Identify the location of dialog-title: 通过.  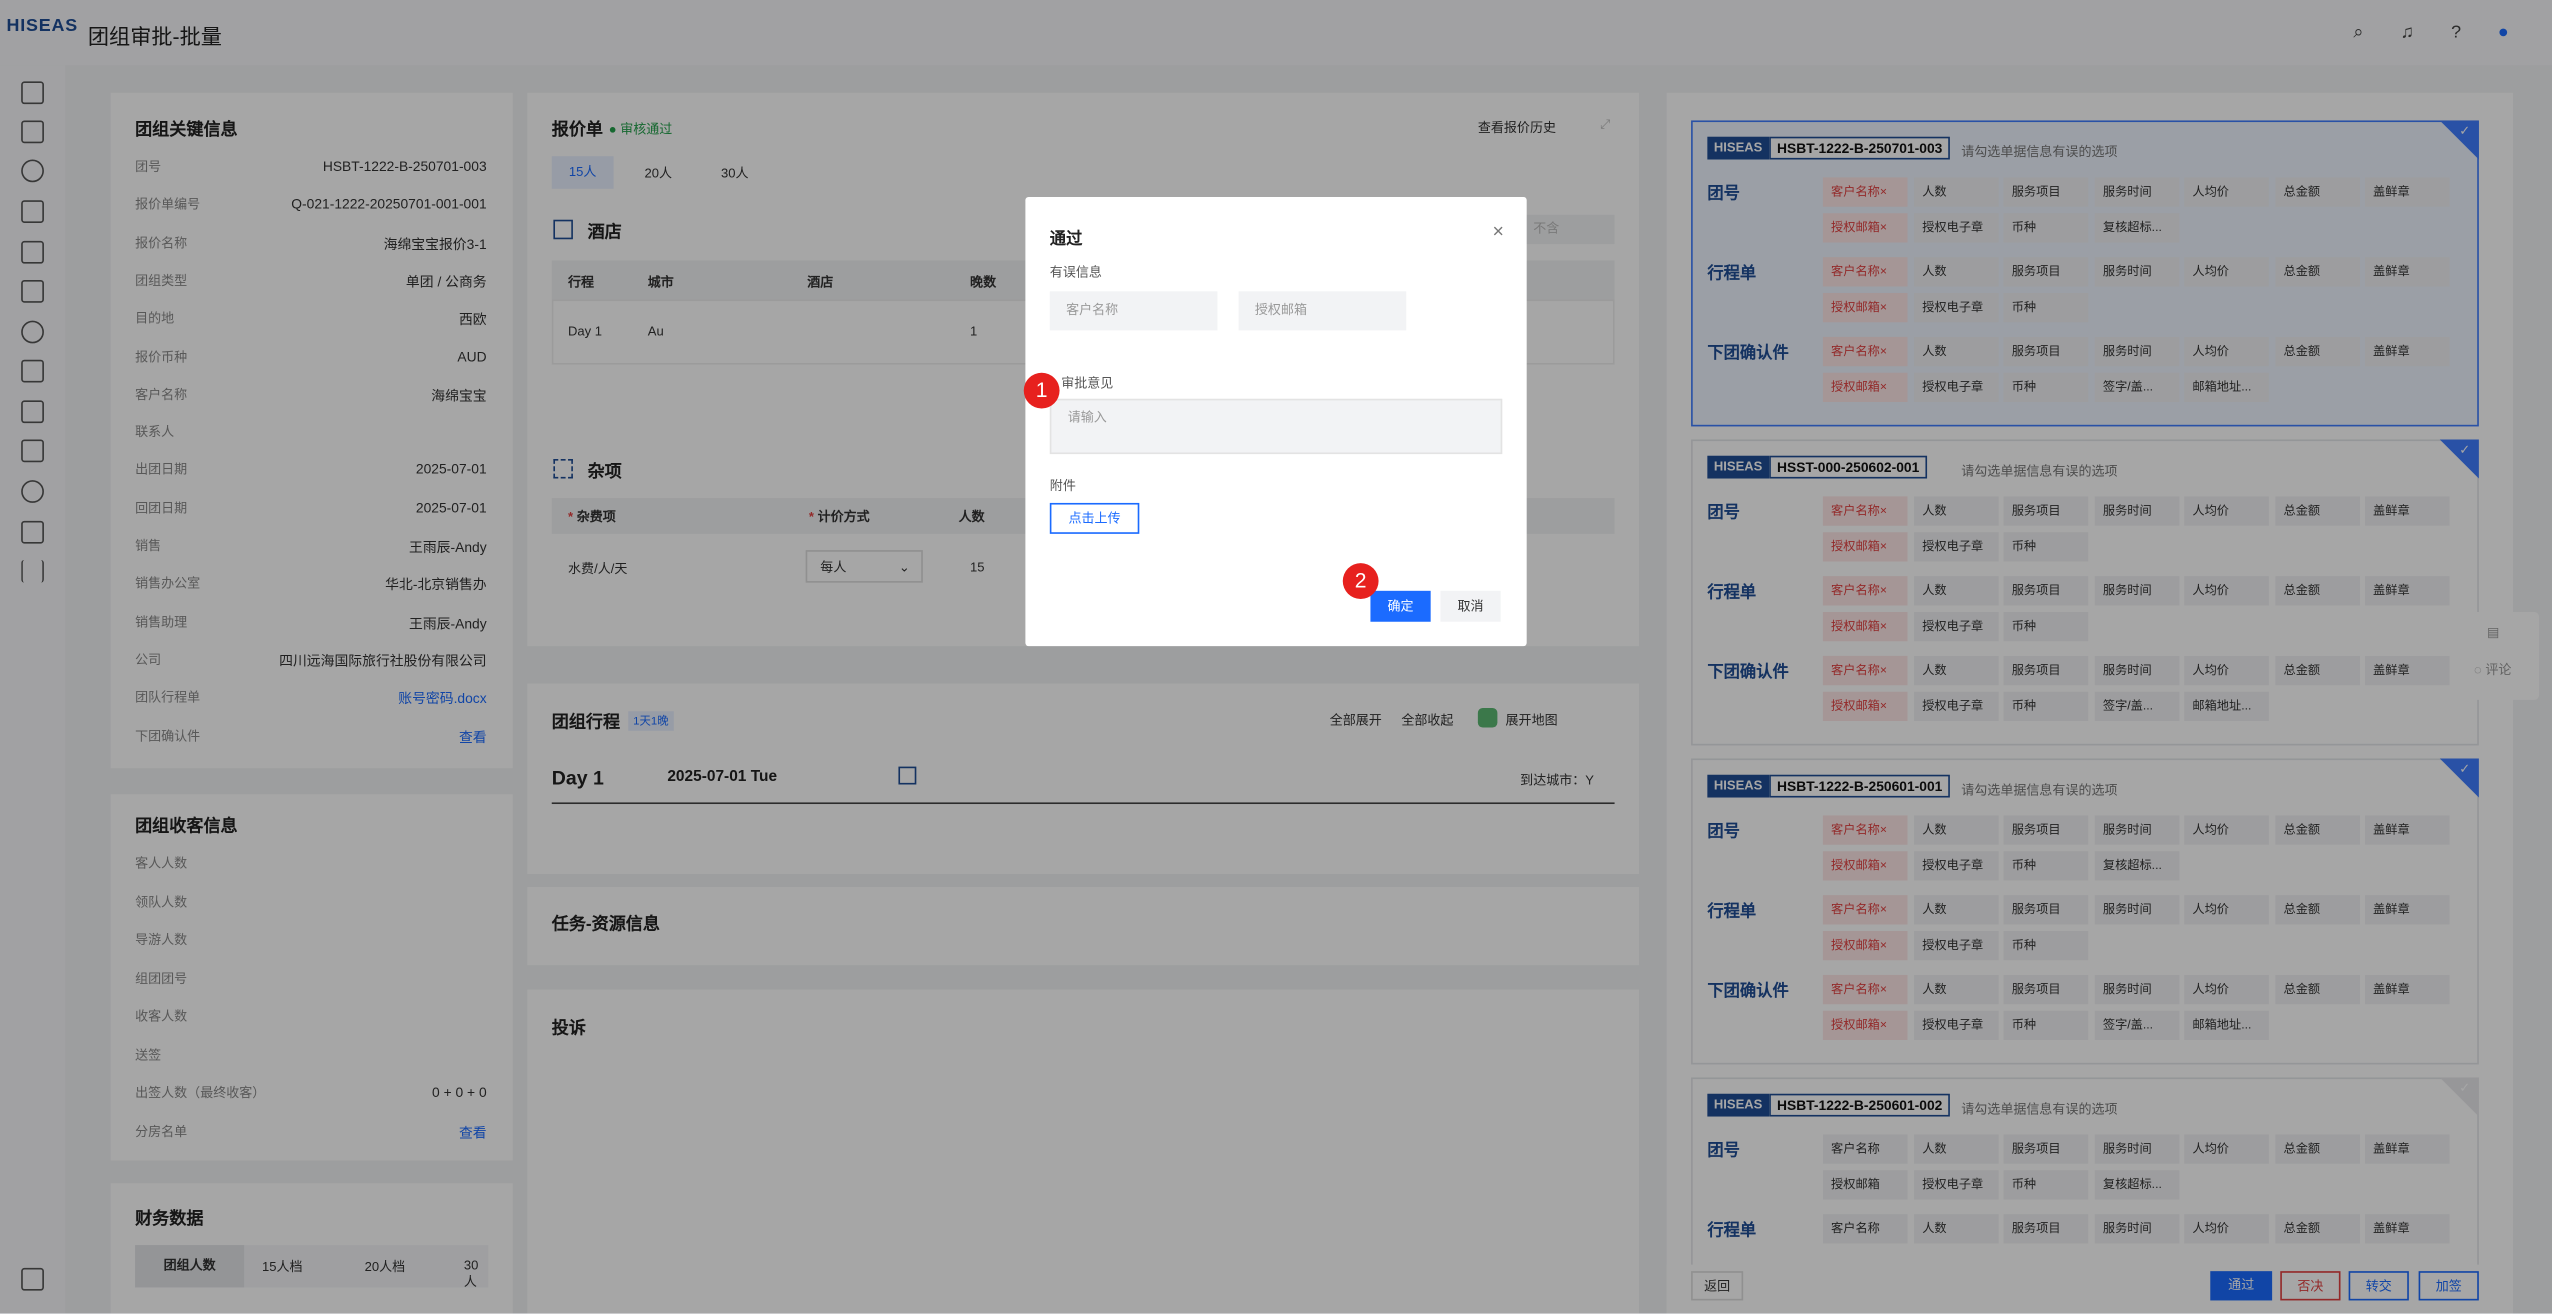
(1066, 240).